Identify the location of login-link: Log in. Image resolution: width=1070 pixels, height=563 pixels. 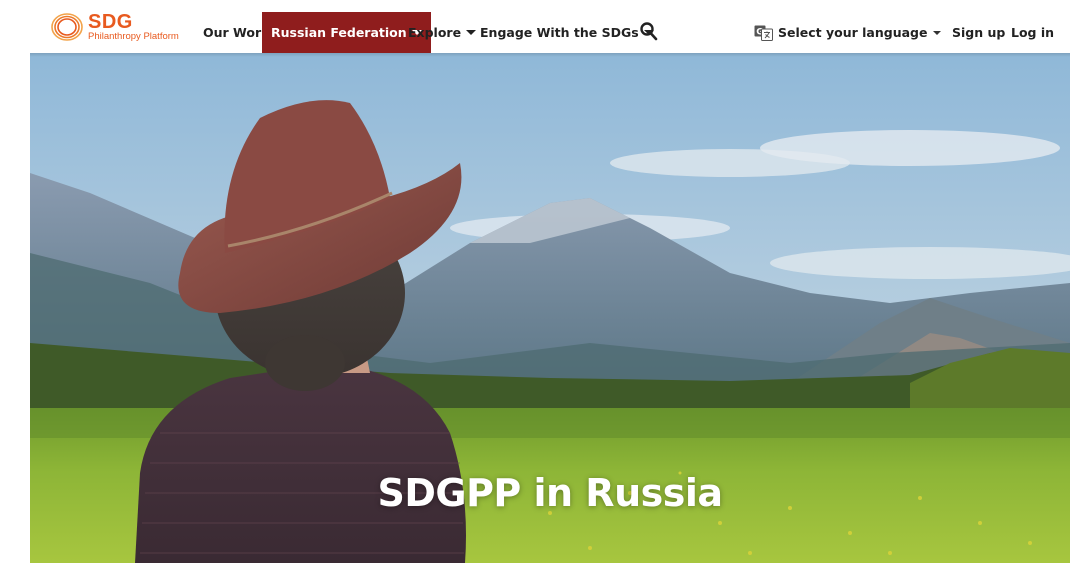
(1032, 32).